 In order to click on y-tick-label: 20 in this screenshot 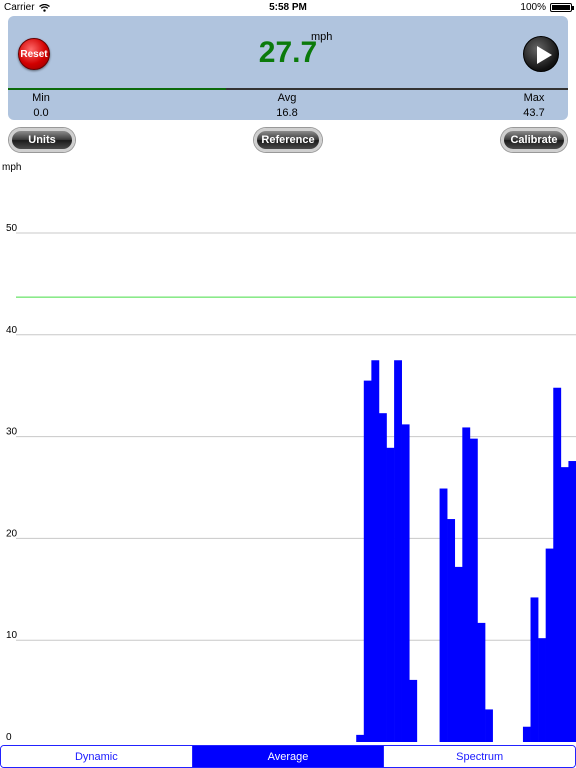, I will do `click(12, 533)`.